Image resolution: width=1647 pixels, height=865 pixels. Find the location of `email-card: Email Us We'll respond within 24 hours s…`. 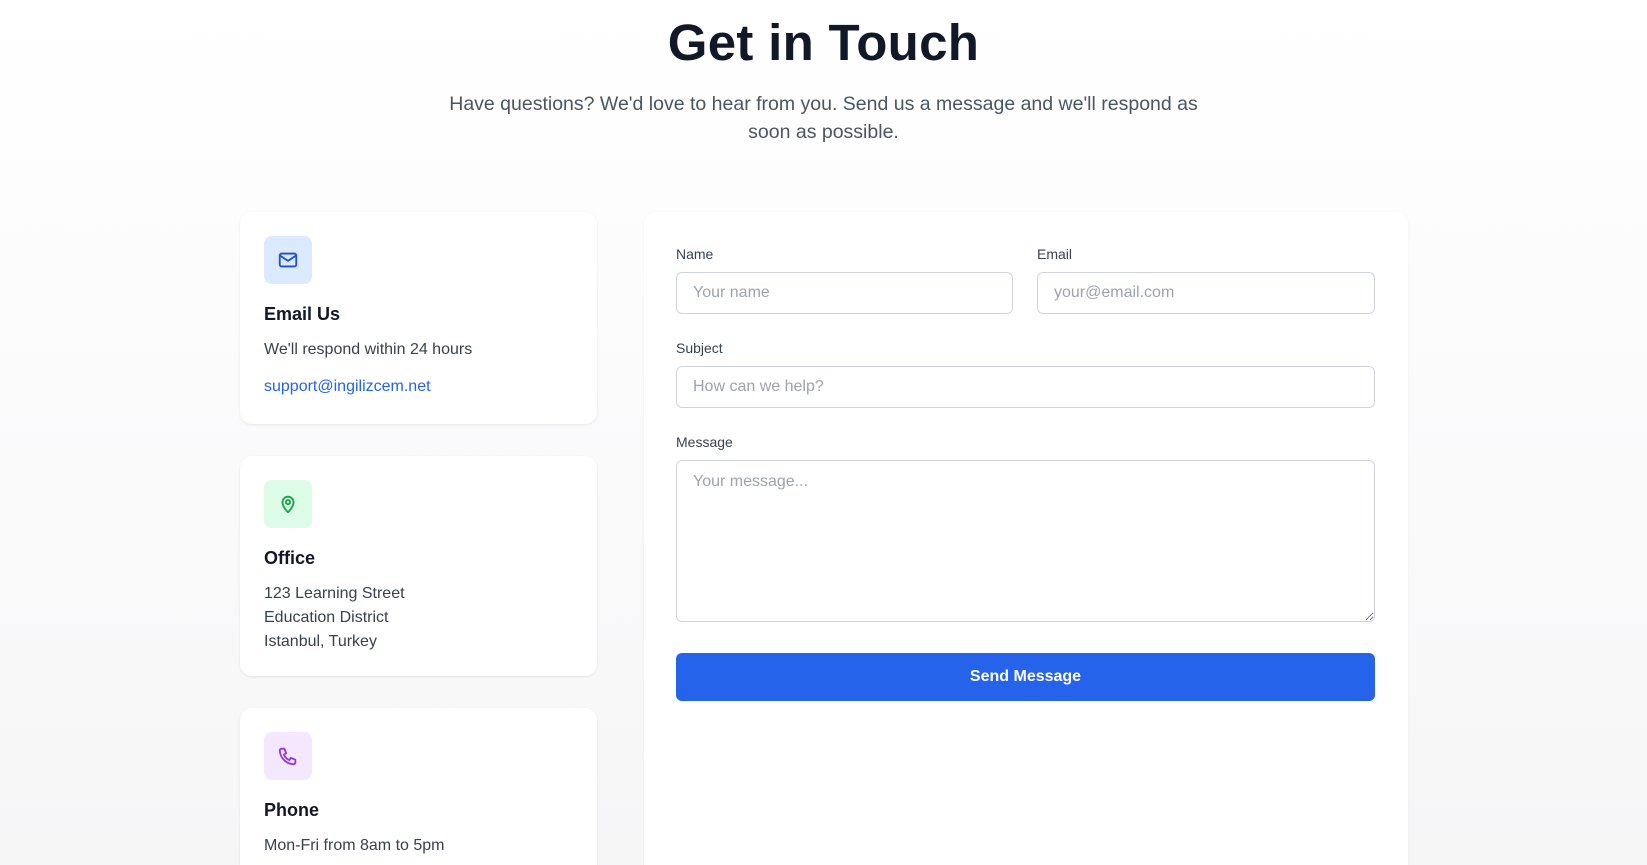

email-card: Email Us We'll respond within 24 hours s… is located at coordinates (418, 318).